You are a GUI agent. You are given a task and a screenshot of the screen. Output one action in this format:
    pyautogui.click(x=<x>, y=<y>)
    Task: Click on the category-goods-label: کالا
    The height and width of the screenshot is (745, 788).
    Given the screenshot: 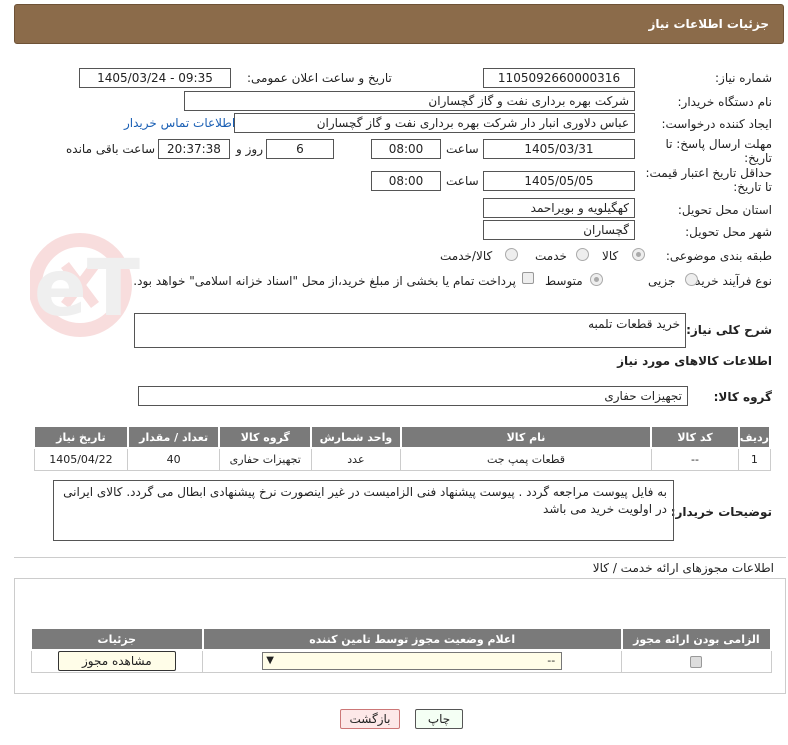 What is the action you would take?
    pyautogui.click(x=610, y=256)
    